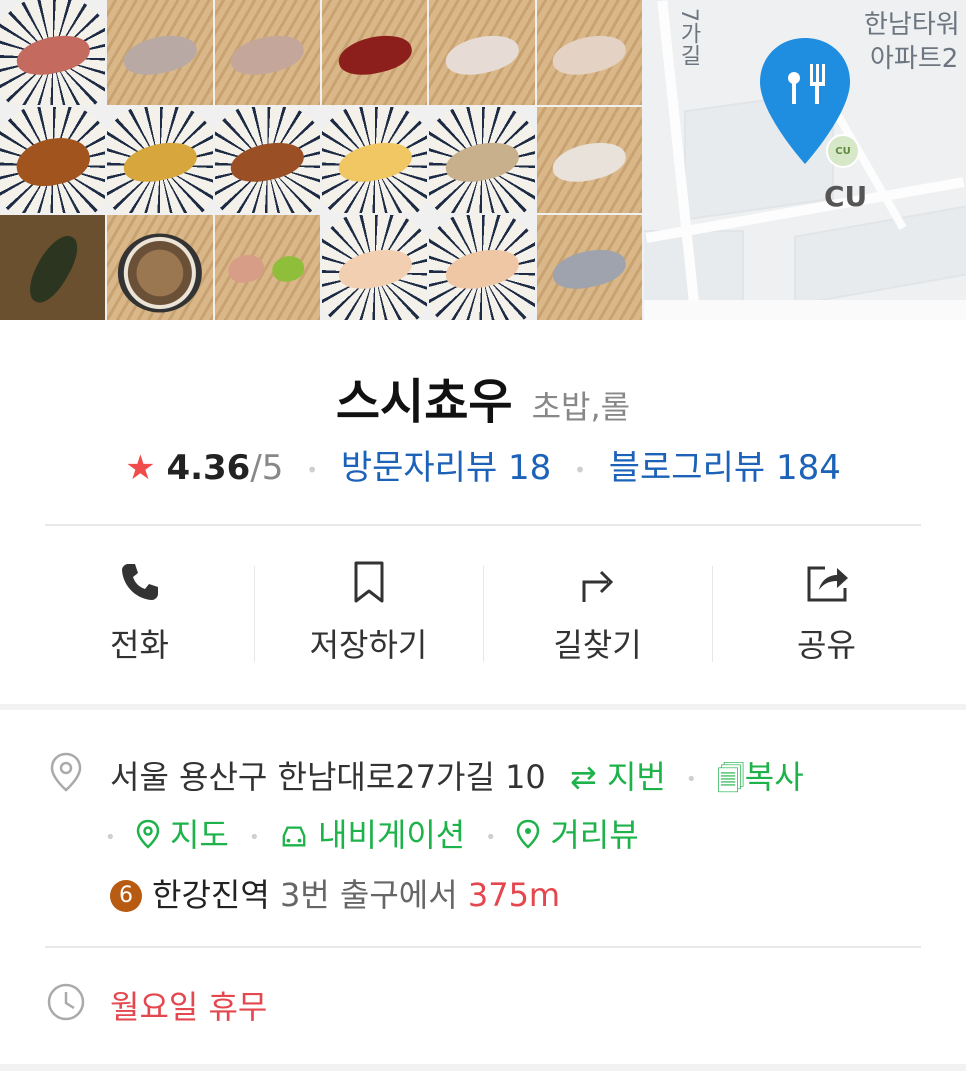 Image resolution: width=966 pixels, height=1071 pixels. I want to click on cu-badge: CU, so click(843, 151).